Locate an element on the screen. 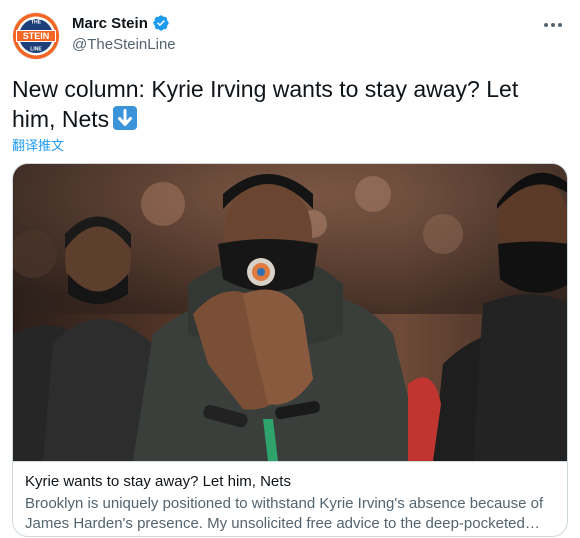  svg-text: LINE is located at coordinates (36, 50).